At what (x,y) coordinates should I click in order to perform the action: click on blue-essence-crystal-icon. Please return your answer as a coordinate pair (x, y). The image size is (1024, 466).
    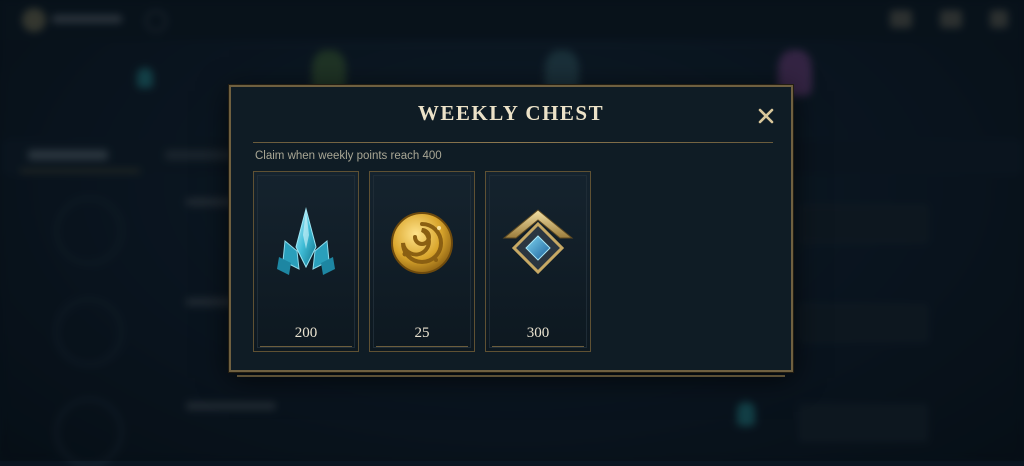
    Looking at the image, I should click on (306, 245).